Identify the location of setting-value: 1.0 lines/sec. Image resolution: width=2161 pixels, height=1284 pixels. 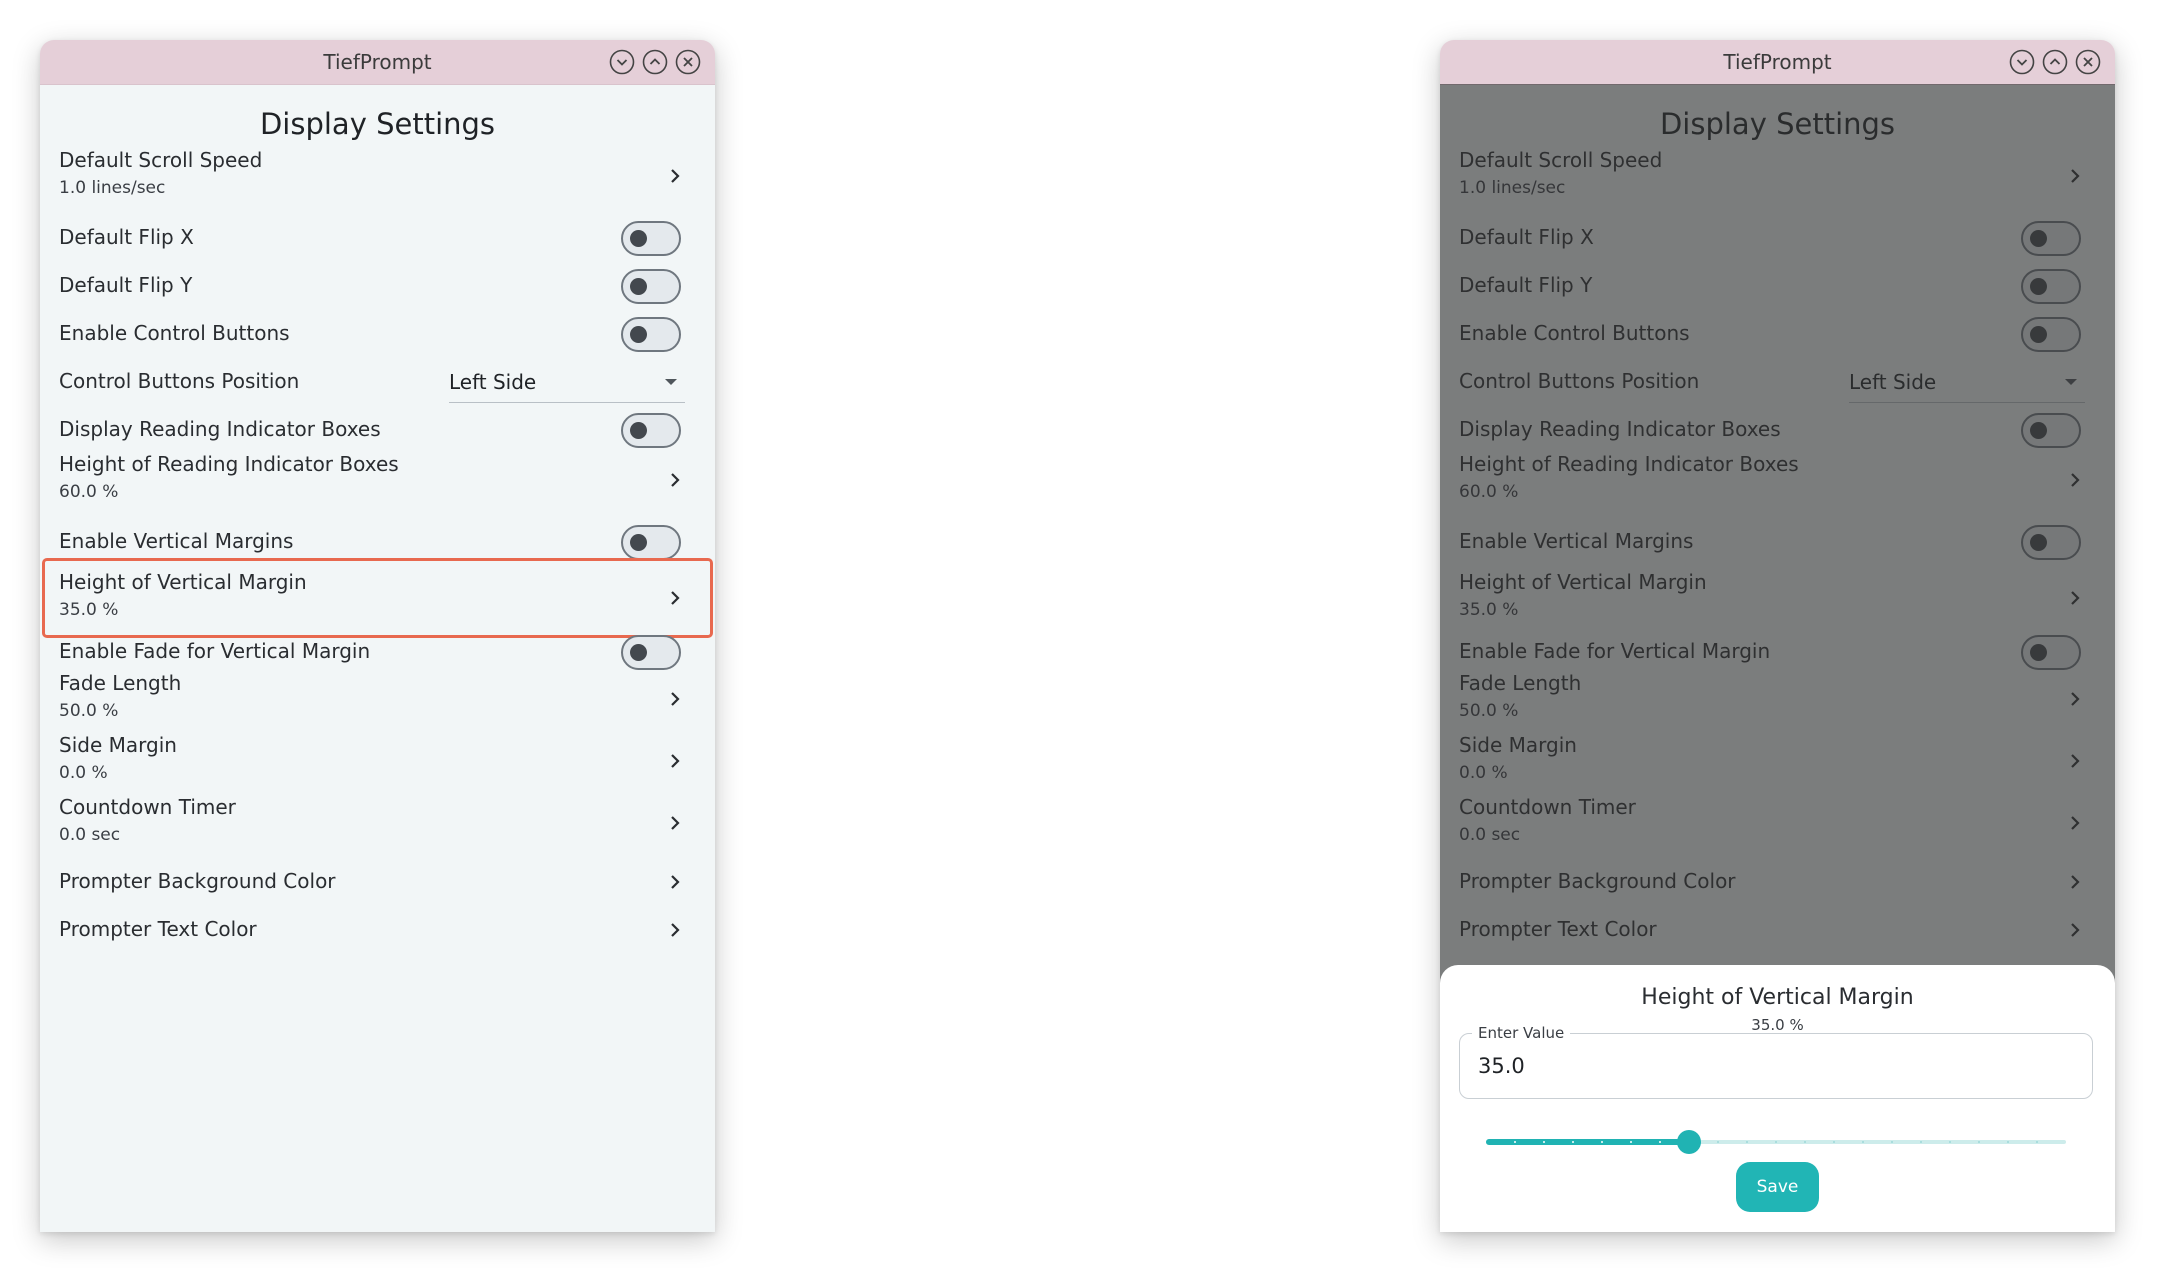
(112, 188).